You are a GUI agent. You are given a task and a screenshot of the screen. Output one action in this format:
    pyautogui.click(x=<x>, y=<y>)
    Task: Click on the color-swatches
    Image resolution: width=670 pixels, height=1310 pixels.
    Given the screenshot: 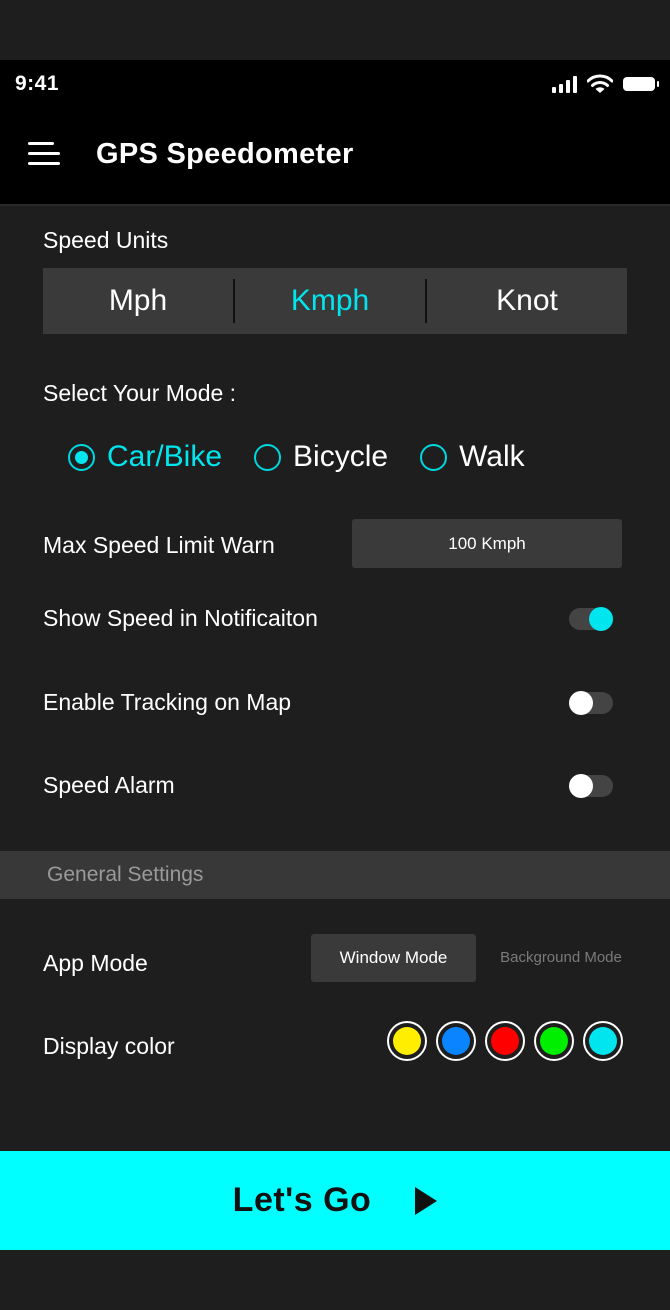 What is the action you would take?
    pyautogui.click(x=505, y=1041)
    